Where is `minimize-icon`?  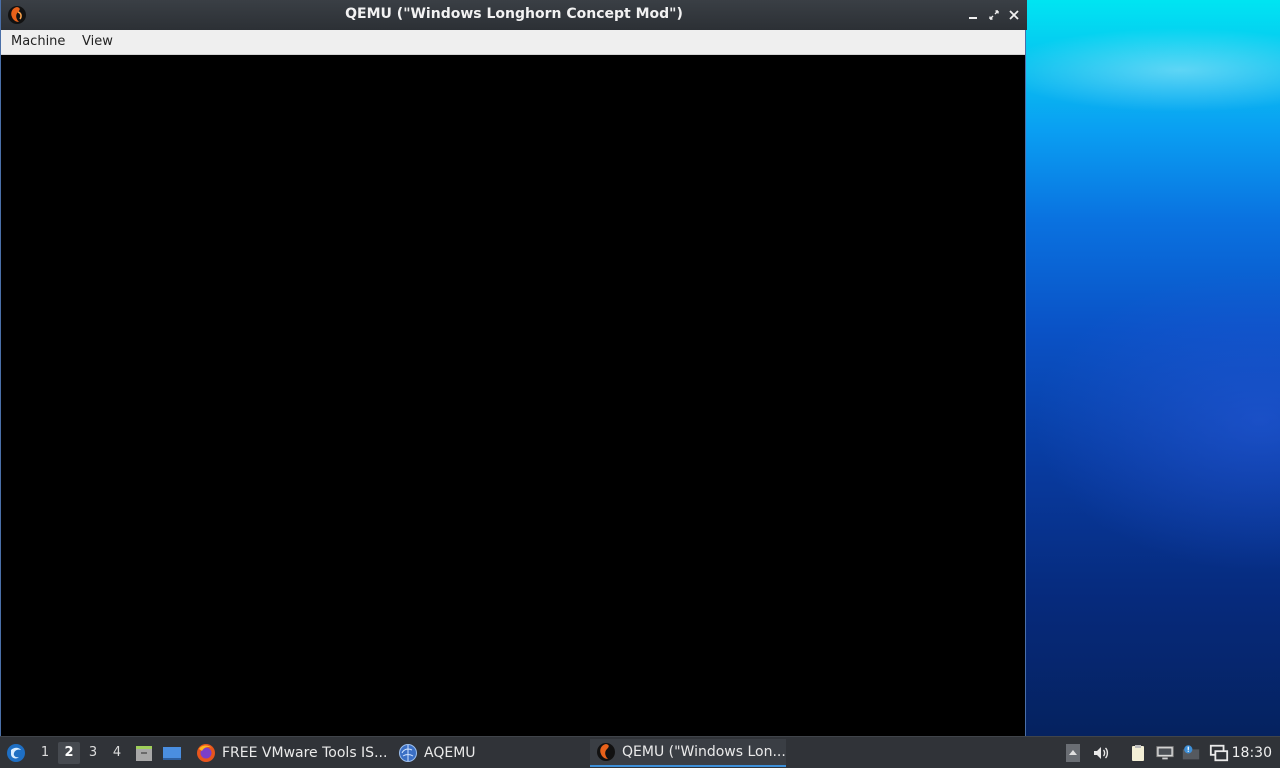 minimize-icon is located at coordinates (973, 18).